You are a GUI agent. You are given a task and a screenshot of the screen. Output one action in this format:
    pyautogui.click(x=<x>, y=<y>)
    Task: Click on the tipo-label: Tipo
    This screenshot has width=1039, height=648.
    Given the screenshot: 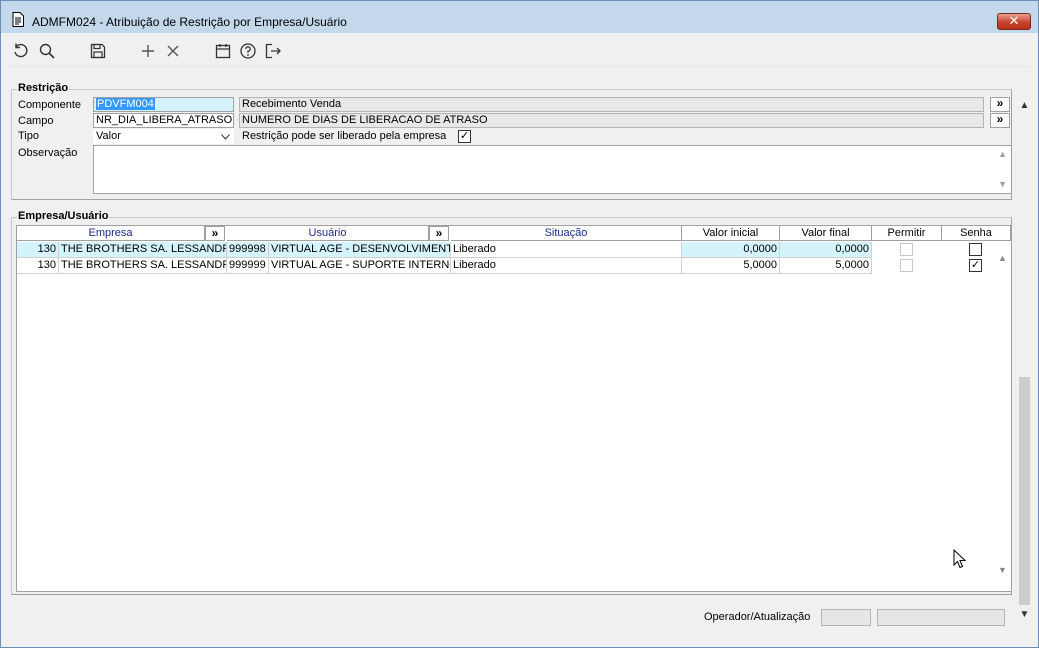 What is the action you would take?
    pyautogui.click(x=28, y=136)
    